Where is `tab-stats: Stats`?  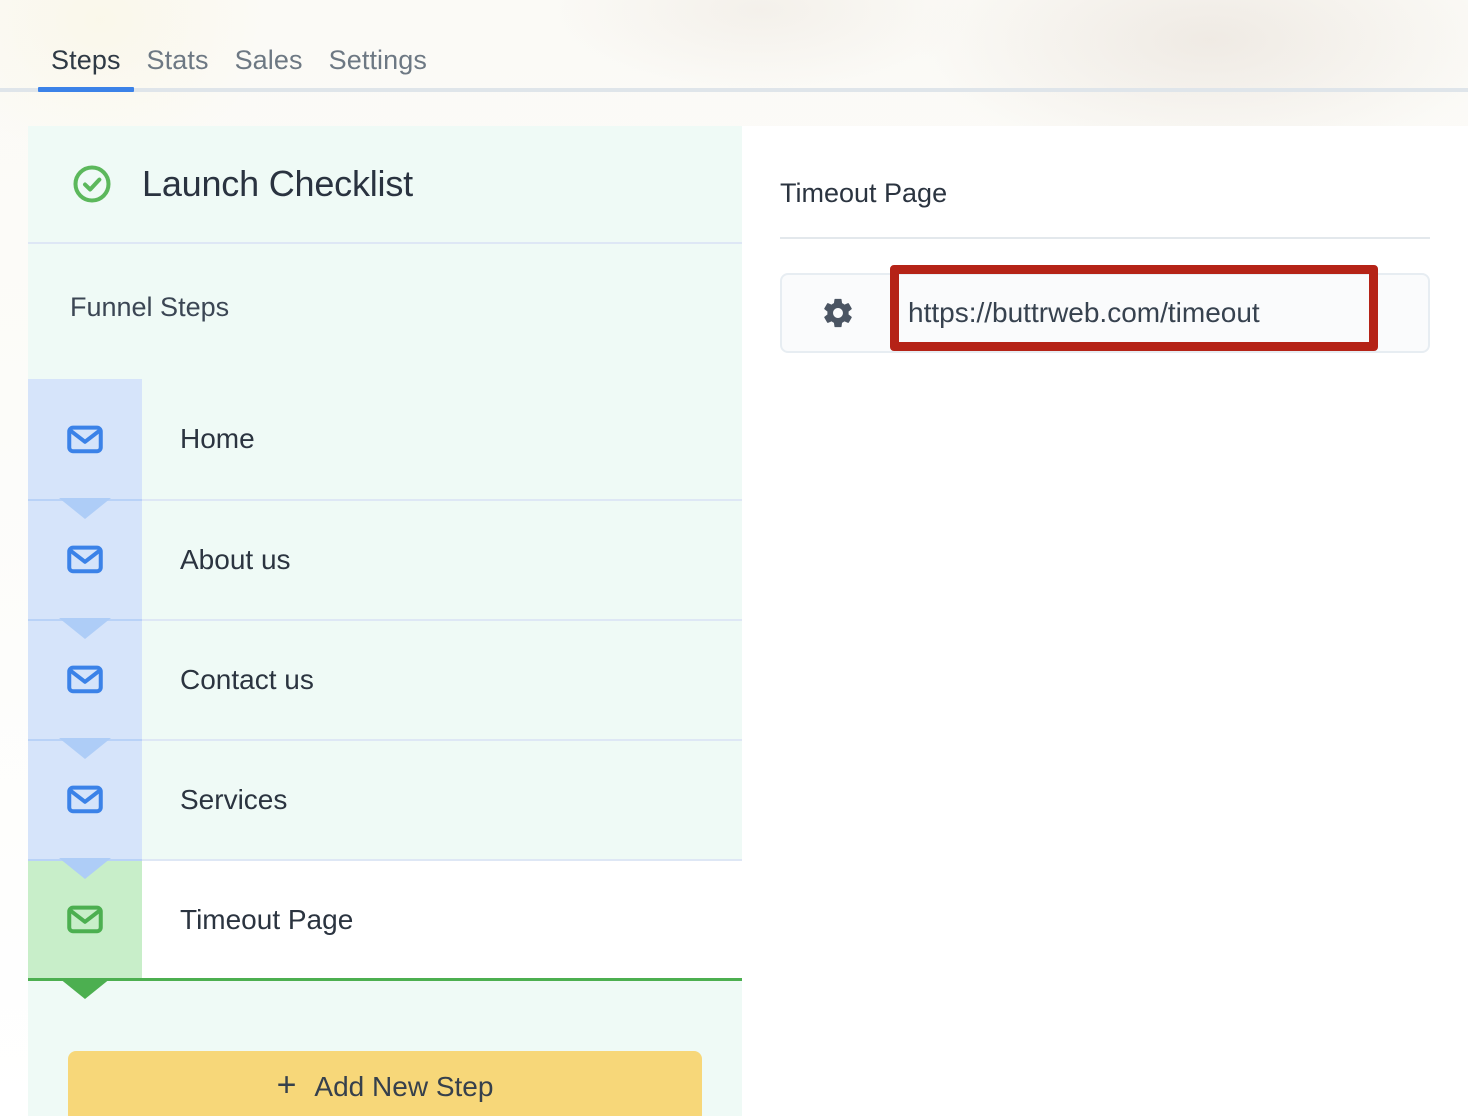
tab-stats: Stats is located at coordinates (178, 69).